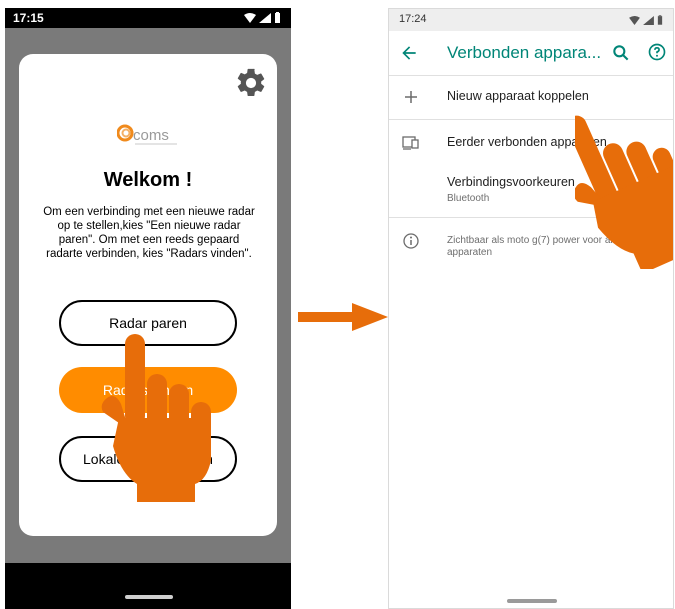 The height and width of the screenshot is (609, 675). Describe the element at coordinates (148, 180) in the screenshot. I see `welcome-title: Welkom !` at that location.